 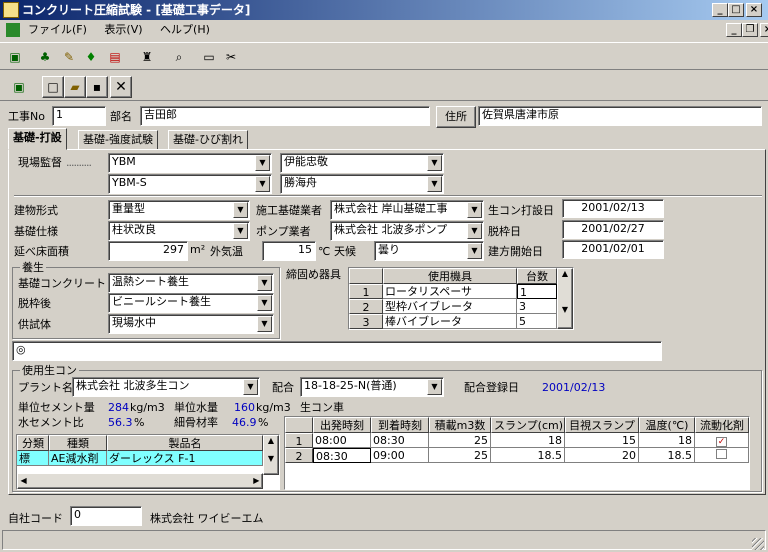 I want to click on truck-row-1-volume: 25, so click(x=460, y=440).